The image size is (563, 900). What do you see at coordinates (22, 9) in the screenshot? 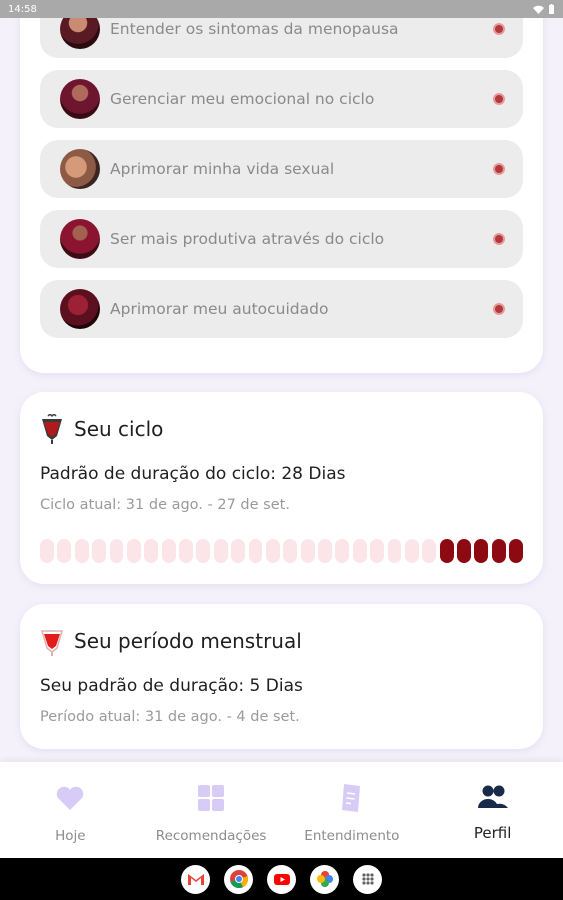
I see `status-time: 14:58` at bounding box center [22, 9].